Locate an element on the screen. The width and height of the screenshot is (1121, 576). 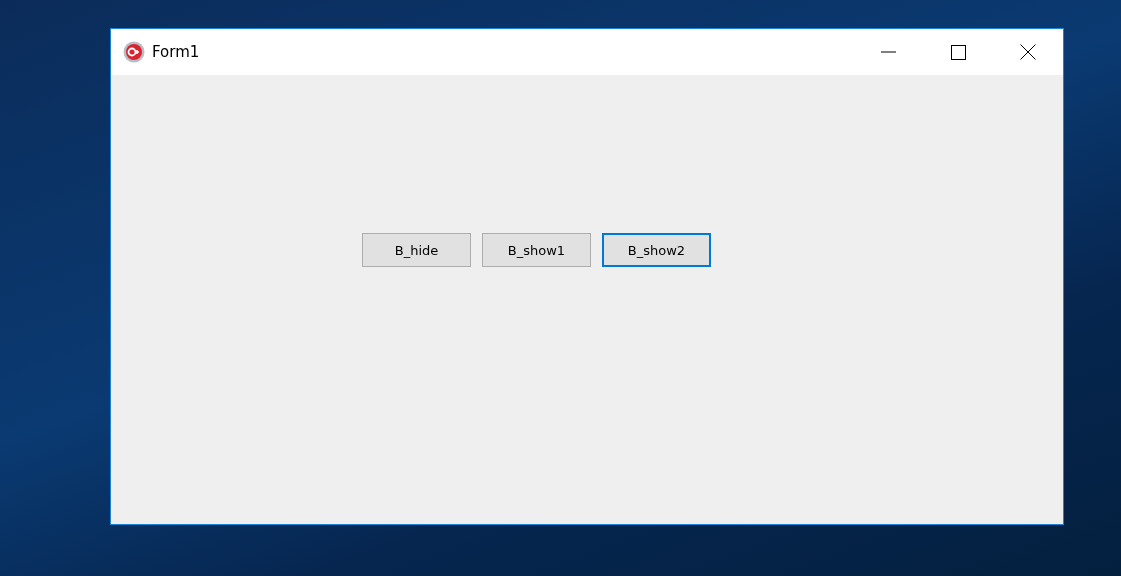
window-title: Form1 is located at coordinates (176, 52).